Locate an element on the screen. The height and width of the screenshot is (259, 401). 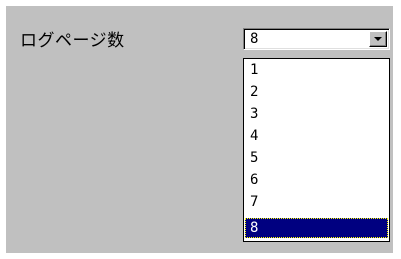
dropdown-option-4: 4 is located at coordinates (316, 136).